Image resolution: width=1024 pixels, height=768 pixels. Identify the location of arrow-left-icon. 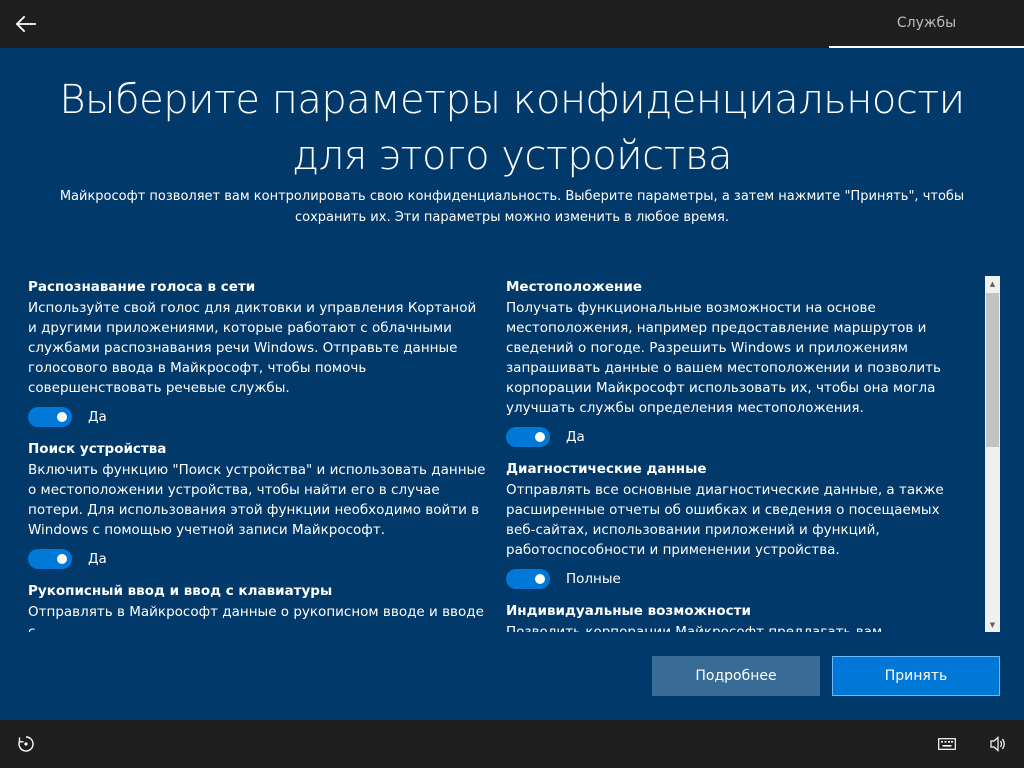
(26, 24).